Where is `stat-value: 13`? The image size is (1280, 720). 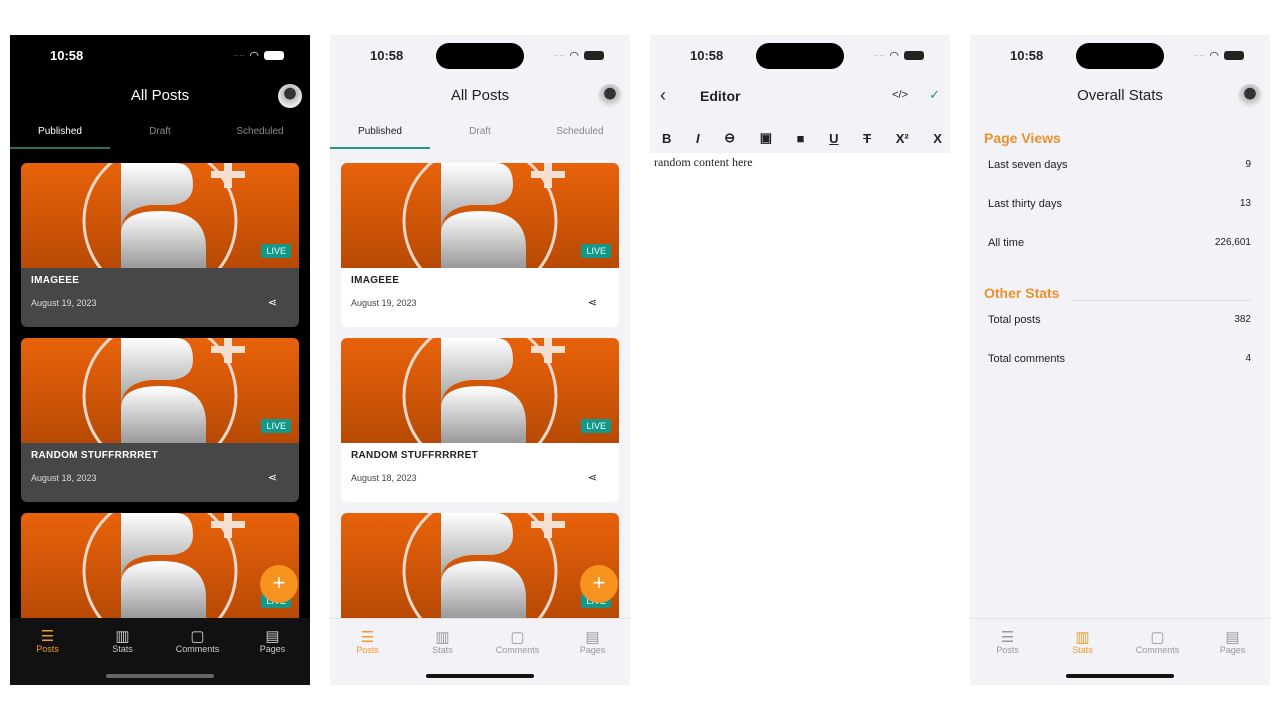
stat-value: 13 is located at coordinates (1245, 203).